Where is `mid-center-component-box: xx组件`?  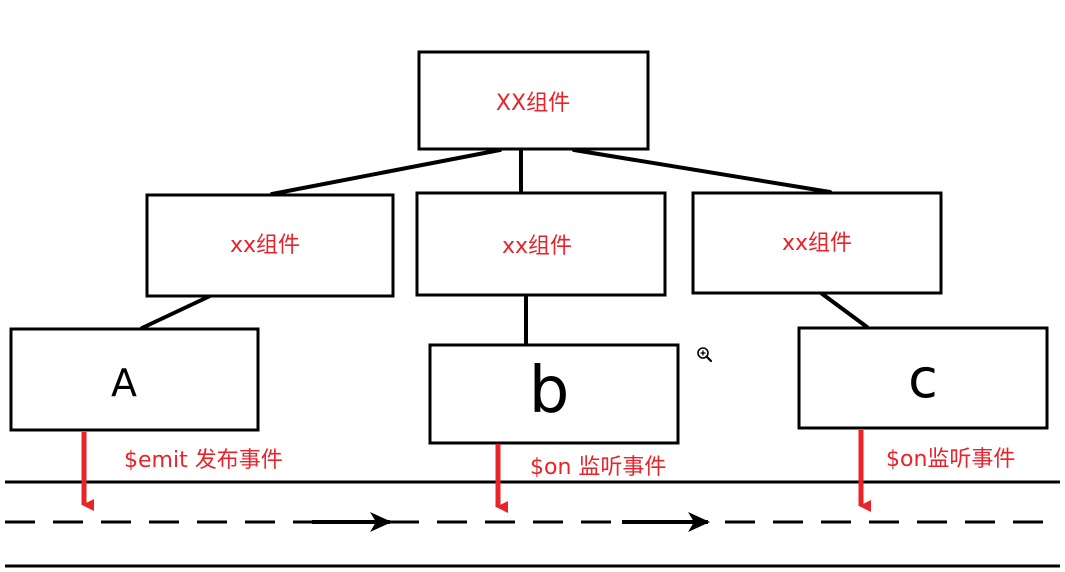
mid-center-component-box: xx组件 is located at coordinates (541, 244).